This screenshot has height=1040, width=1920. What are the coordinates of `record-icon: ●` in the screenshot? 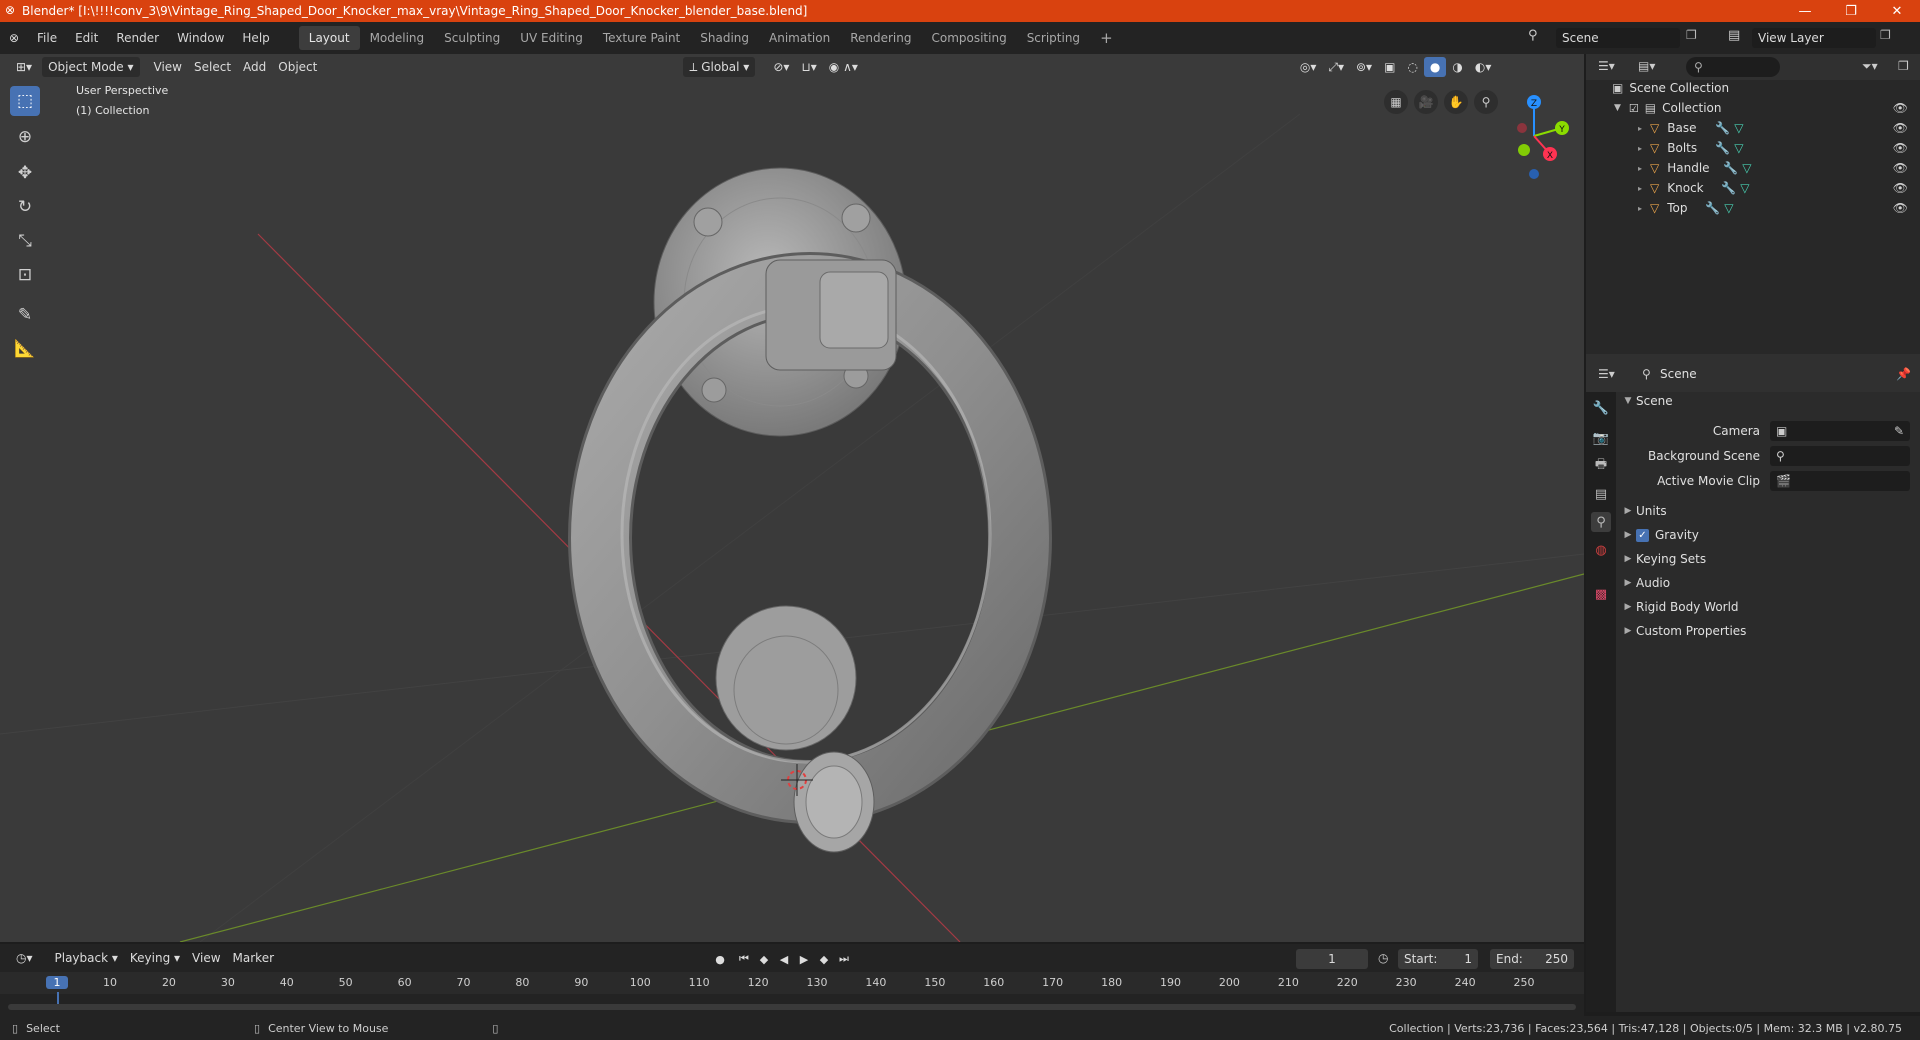 It's located at (720, 959).